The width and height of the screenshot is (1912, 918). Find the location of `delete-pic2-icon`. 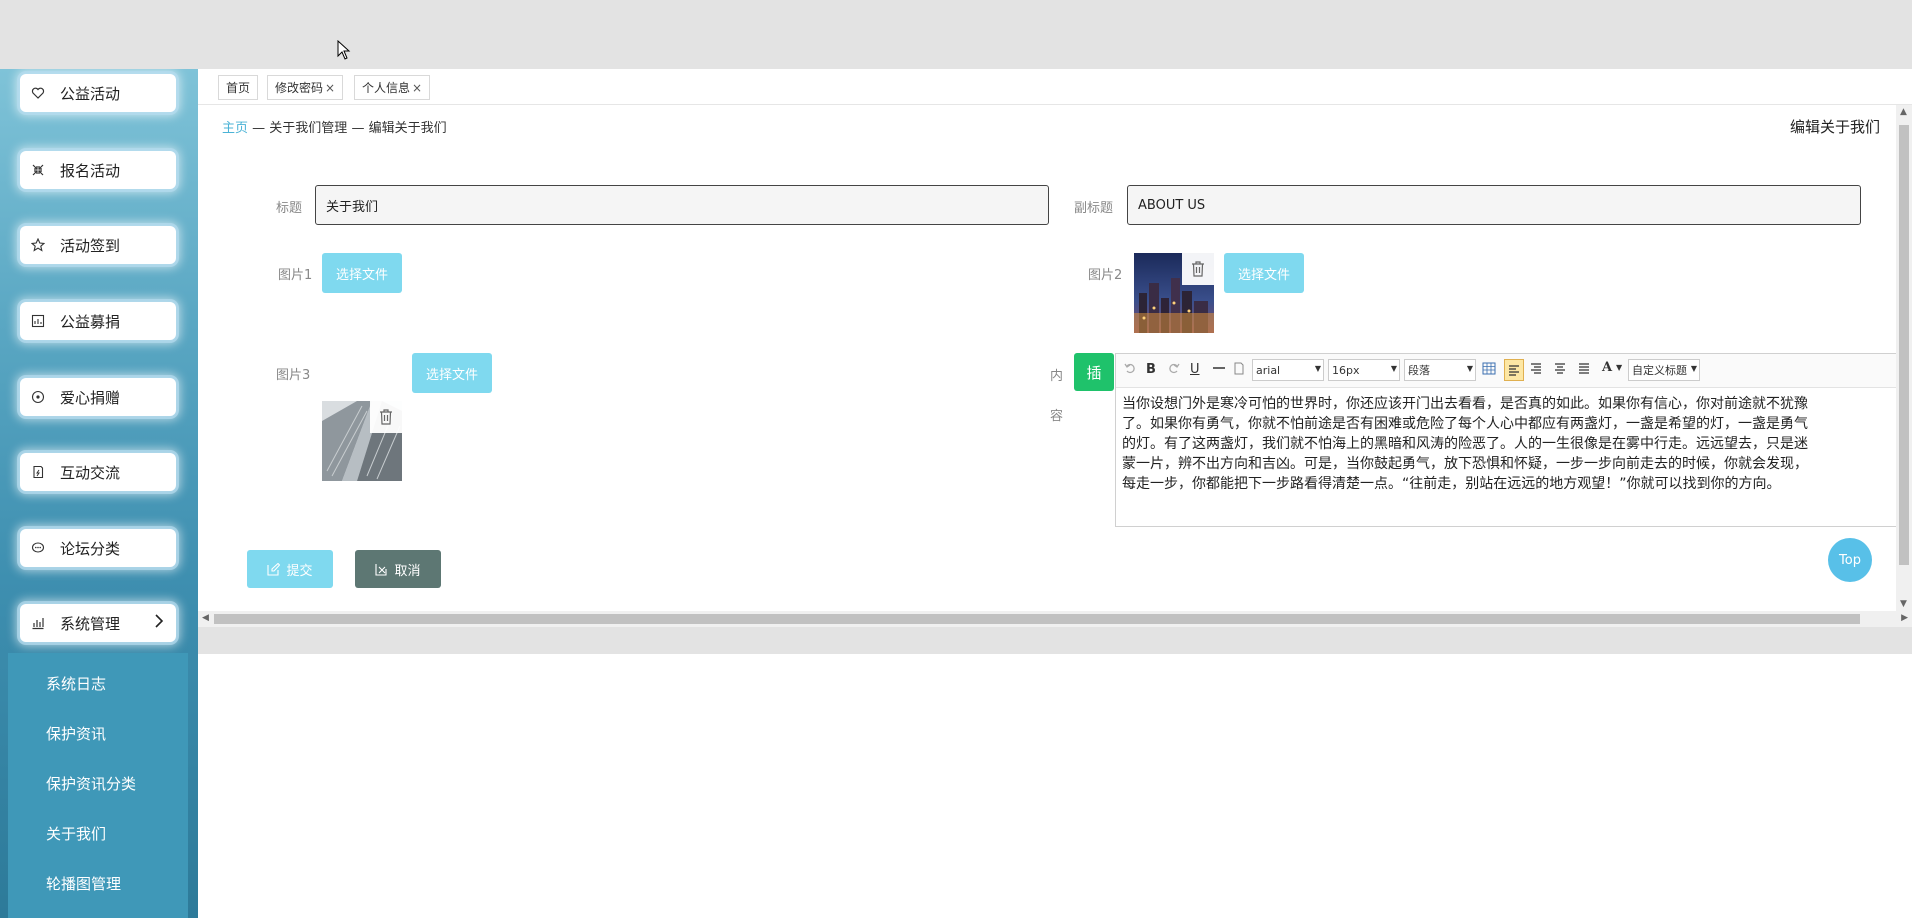

delete-pic2-icon is located at coordinates (1198, 269).